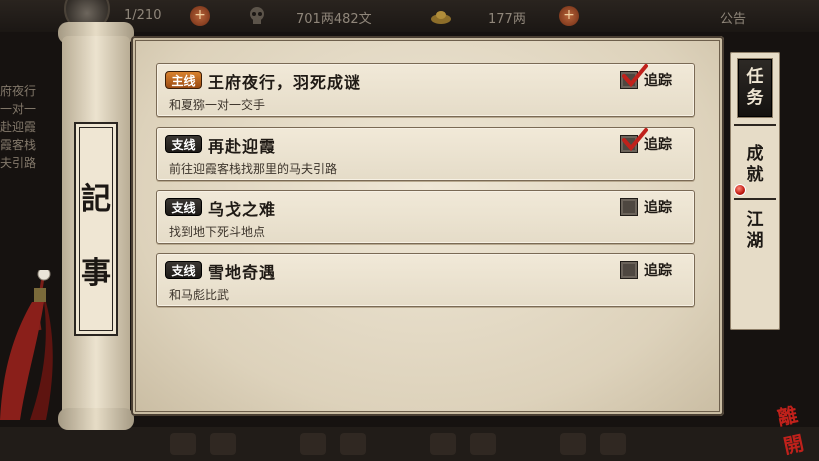  I want to click on tab-tasks: 任务, so click(755, 88).